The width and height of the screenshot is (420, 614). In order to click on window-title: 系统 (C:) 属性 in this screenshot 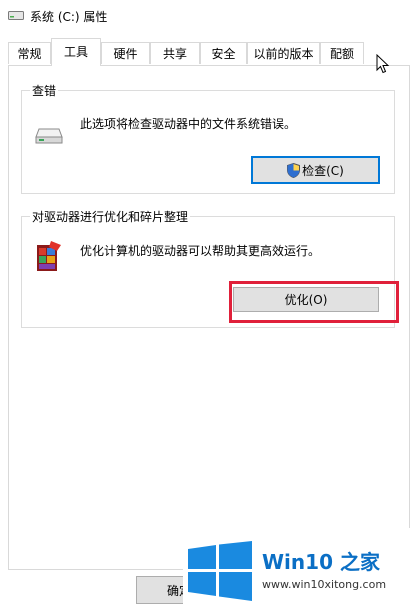, I will do `click(69, 17)`.